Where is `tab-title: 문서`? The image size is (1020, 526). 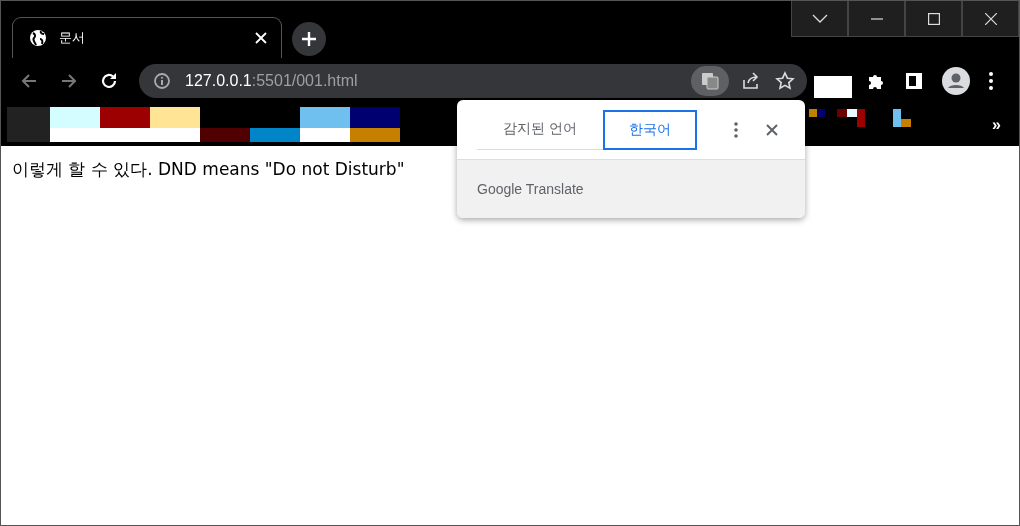
tab-title: 문서 is located at coordinates (72, 38).